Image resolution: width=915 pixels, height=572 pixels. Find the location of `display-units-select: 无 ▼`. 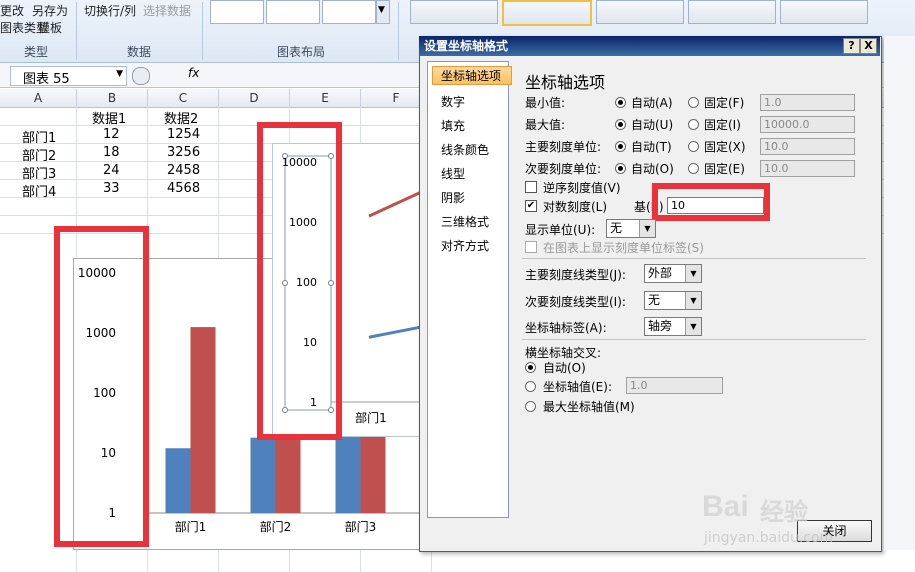

display-units-select: 无 ▼ is located at coordinates (631, 228).